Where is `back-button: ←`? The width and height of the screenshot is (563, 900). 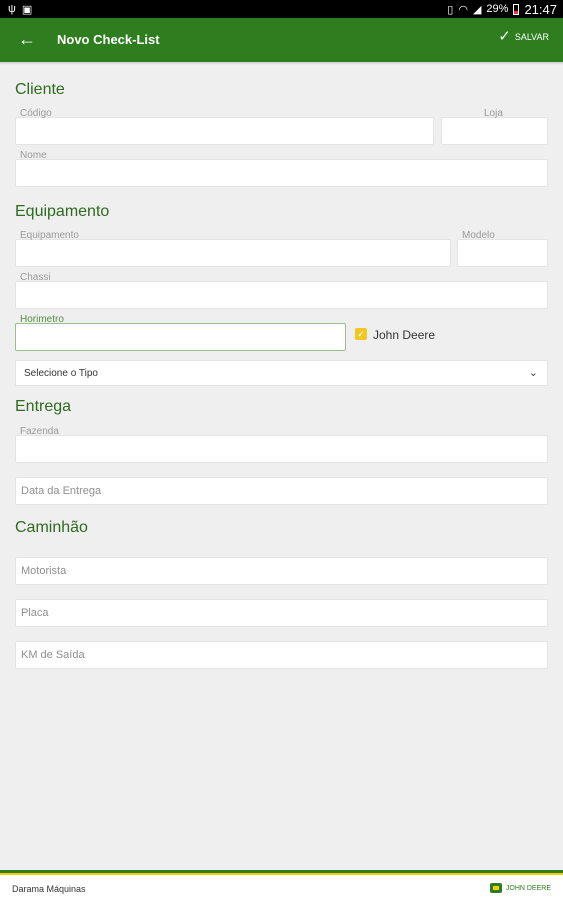 back-button: ← is located at coordinates (27, 39).